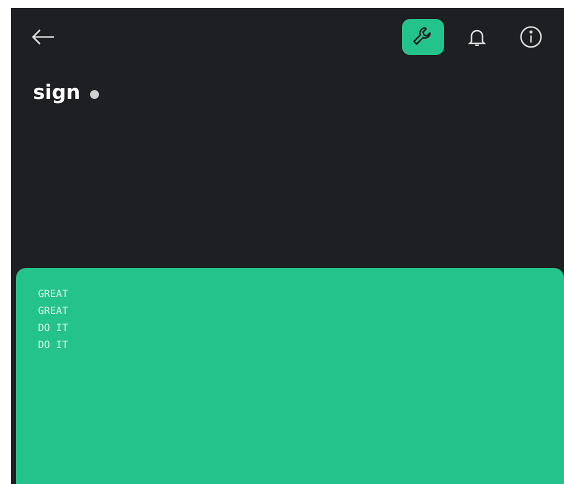  What do you see at coordinates (531, 37) in the screenshot?
I see `info-icon` at bounding box center [531, 37].